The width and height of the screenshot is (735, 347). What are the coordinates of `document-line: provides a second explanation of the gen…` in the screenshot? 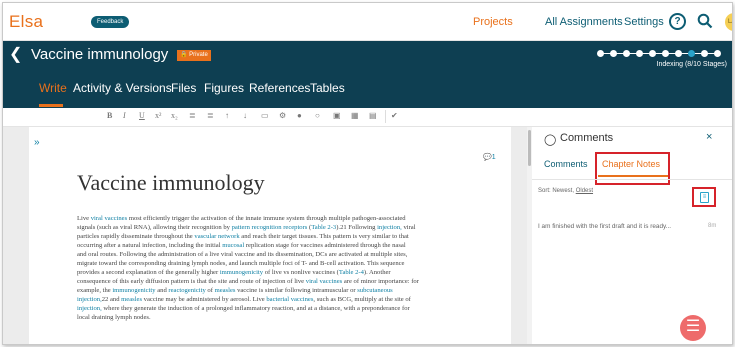 It's located at (234, 272).